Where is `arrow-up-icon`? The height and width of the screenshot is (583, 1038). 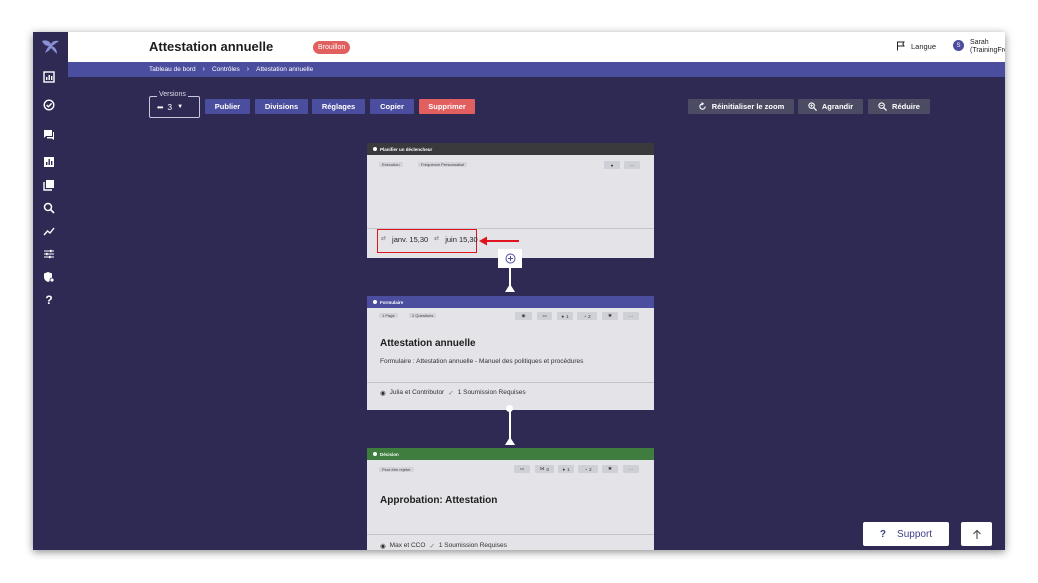 arrow-up-icon is located at coordinates (976, 534).